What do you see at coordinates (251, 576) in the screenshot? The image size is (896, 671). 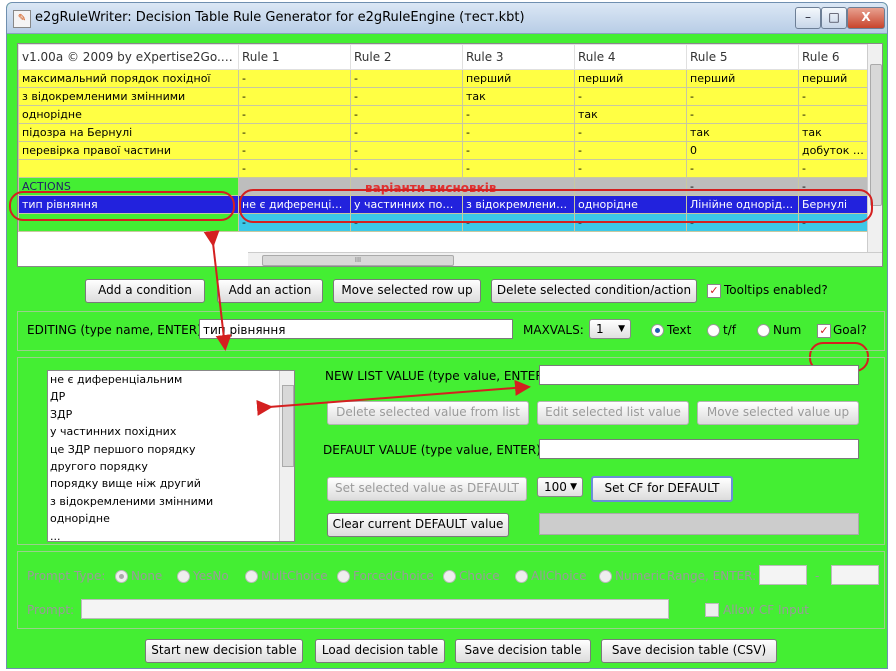 I see `prompt-multchoice-radio` at bounding box center [251, 576].